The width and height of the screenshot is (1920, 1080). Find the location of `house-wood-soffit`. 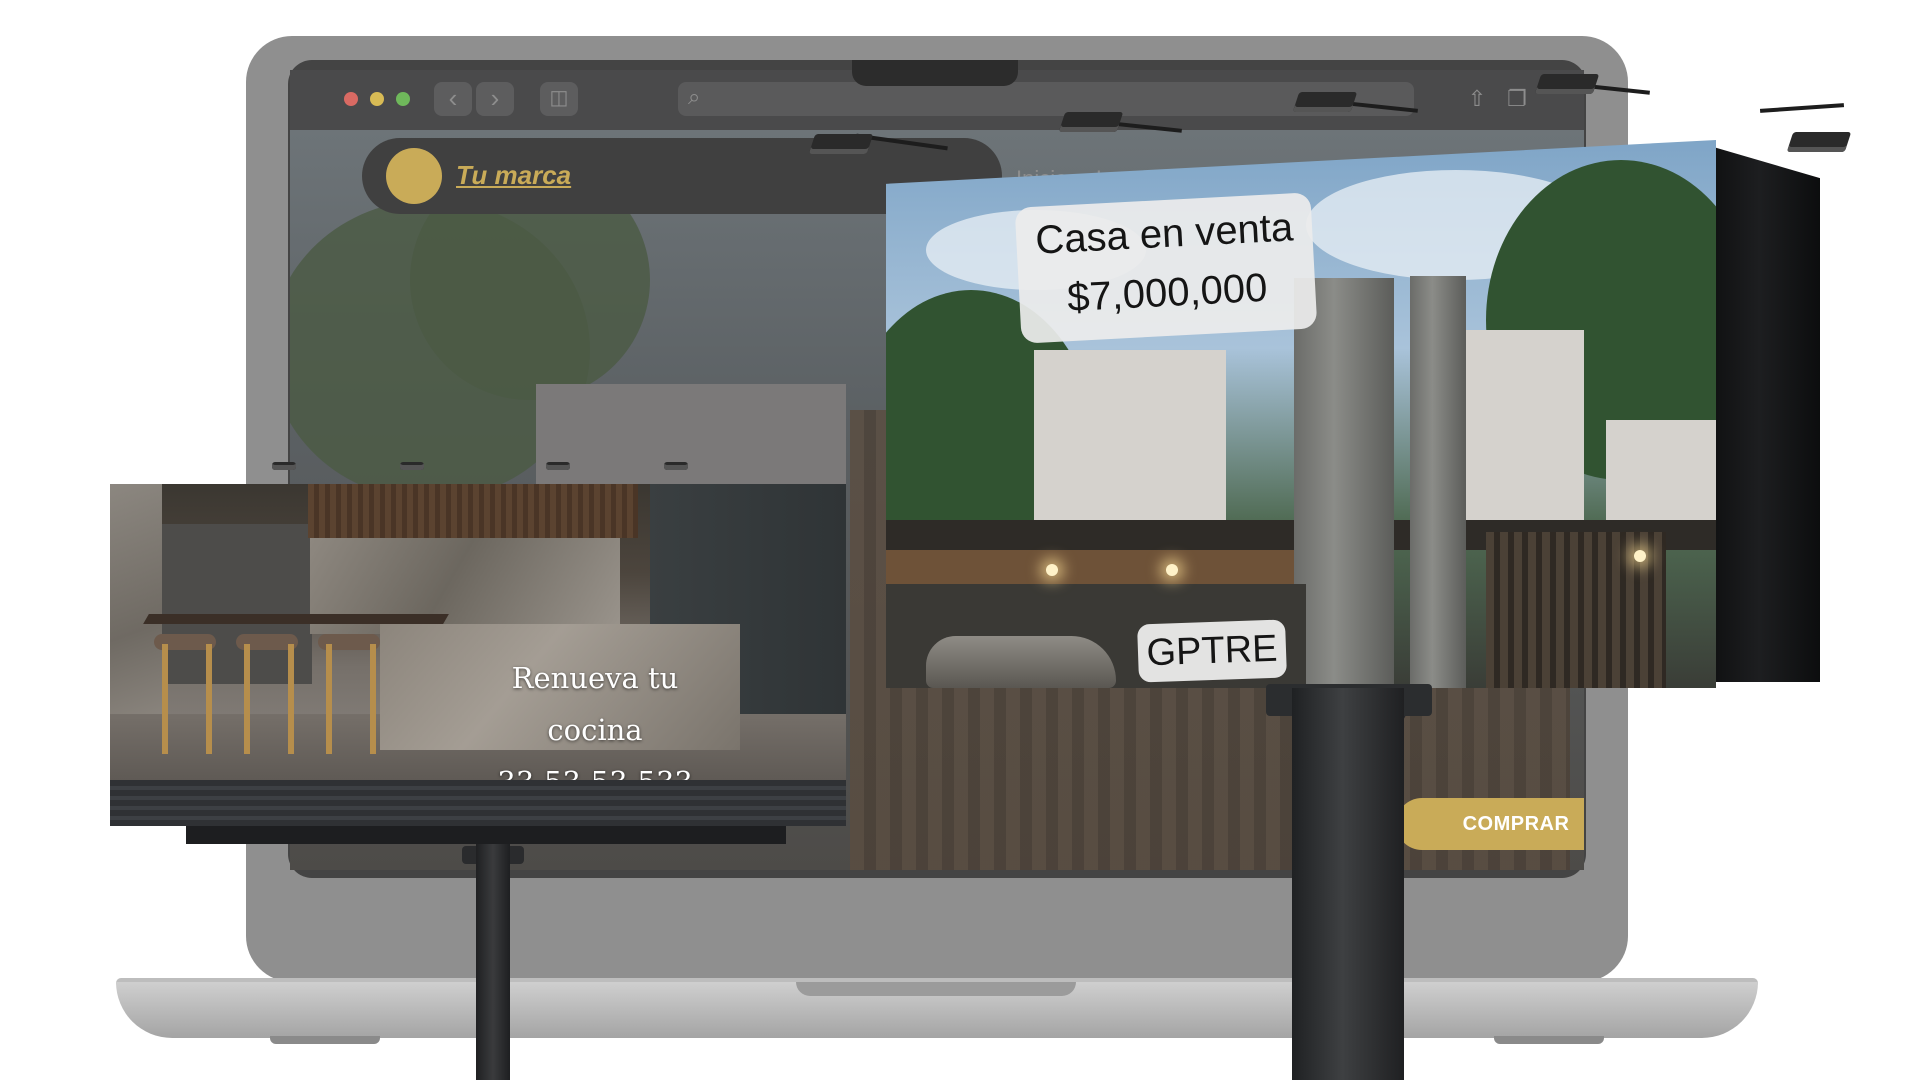

house-wood-soffit is located at coordinates (1096, 567).